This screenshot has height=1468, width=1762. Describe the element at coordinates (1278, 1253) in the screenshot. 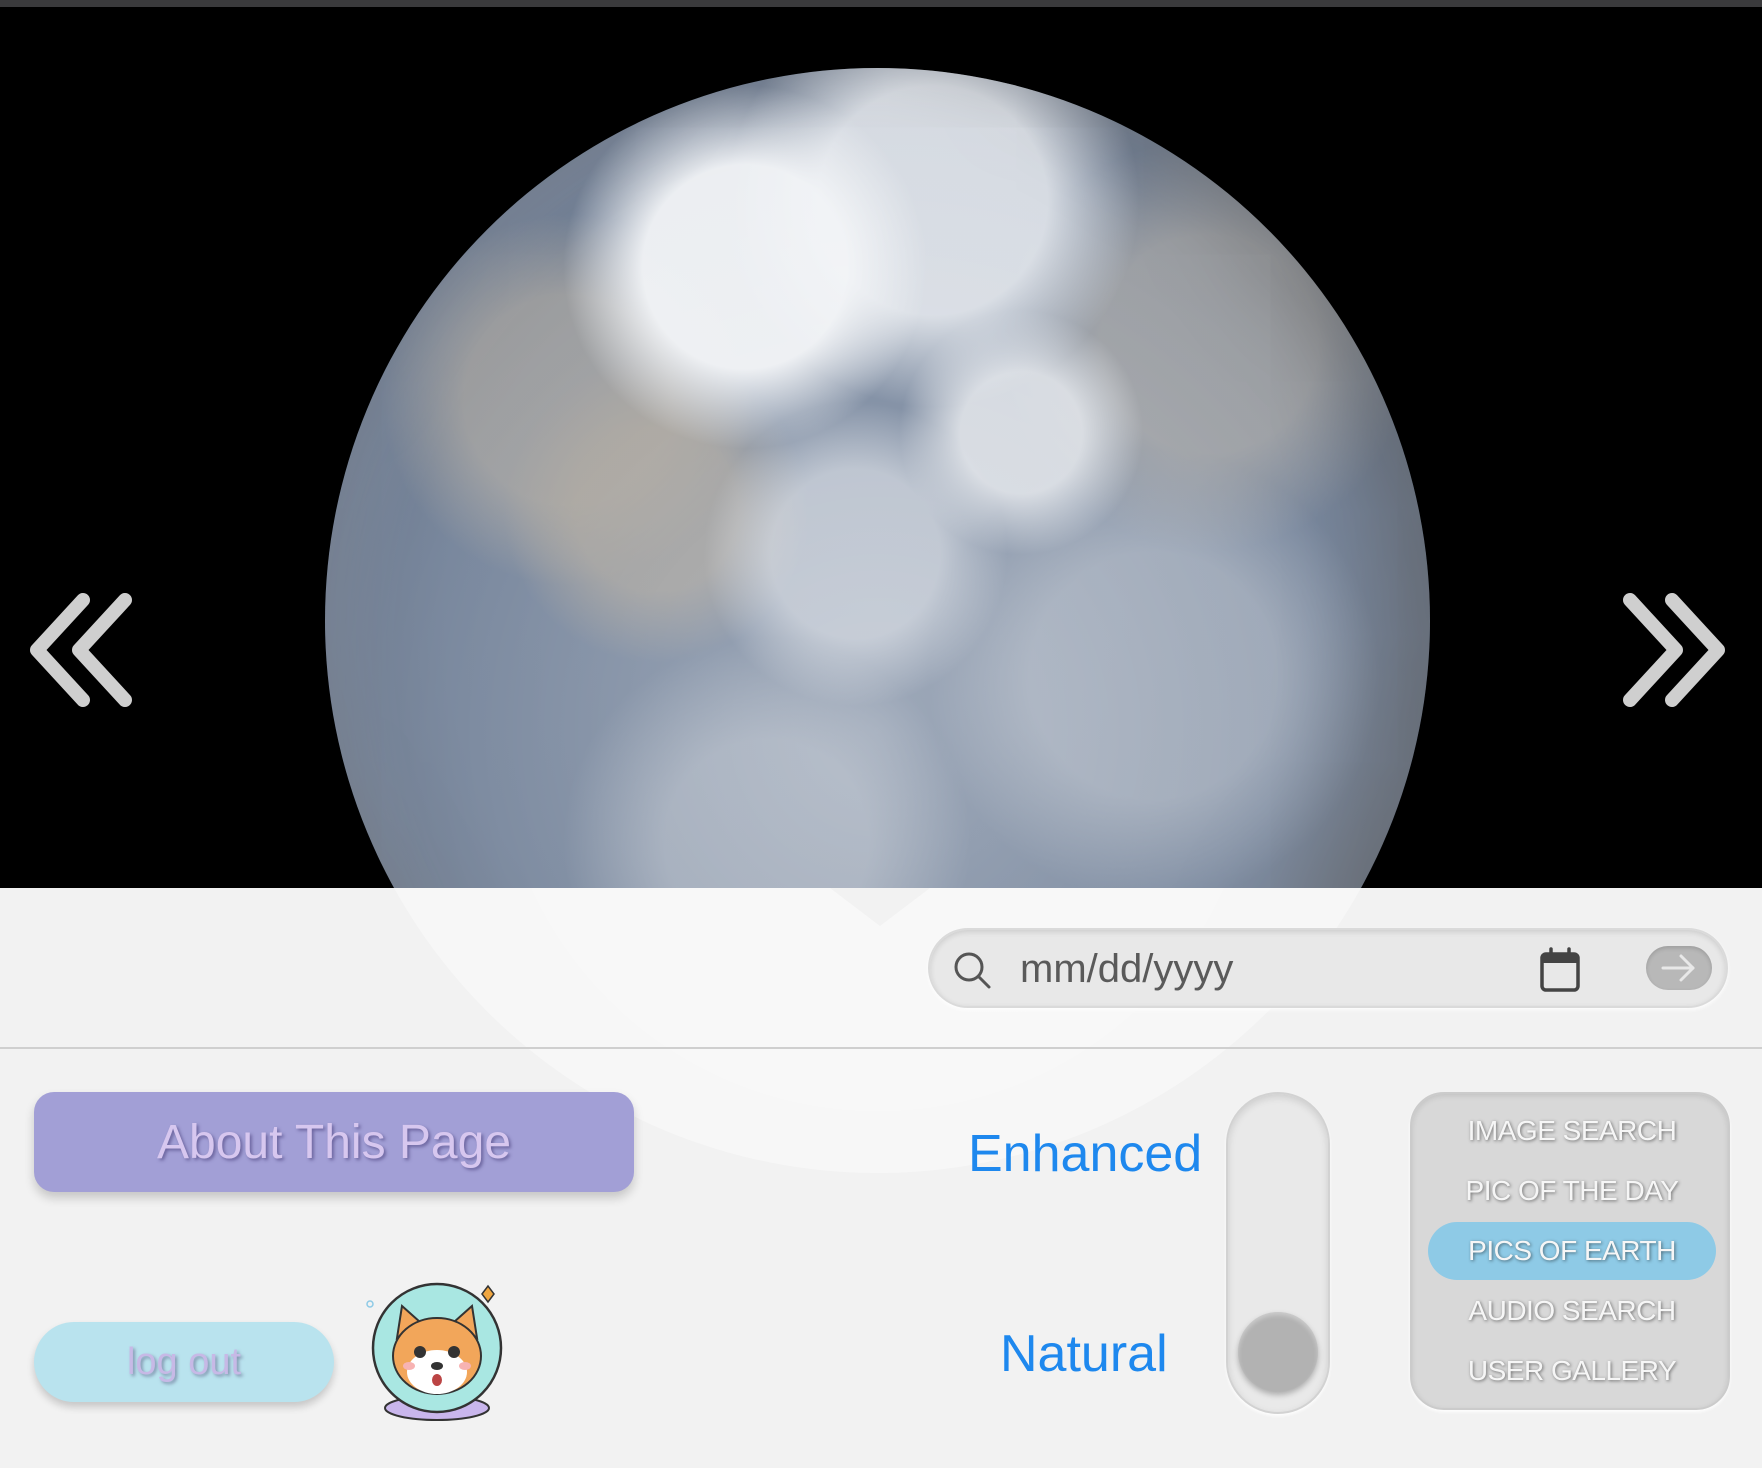

I see `enhanced-natural-toggle` at that location.